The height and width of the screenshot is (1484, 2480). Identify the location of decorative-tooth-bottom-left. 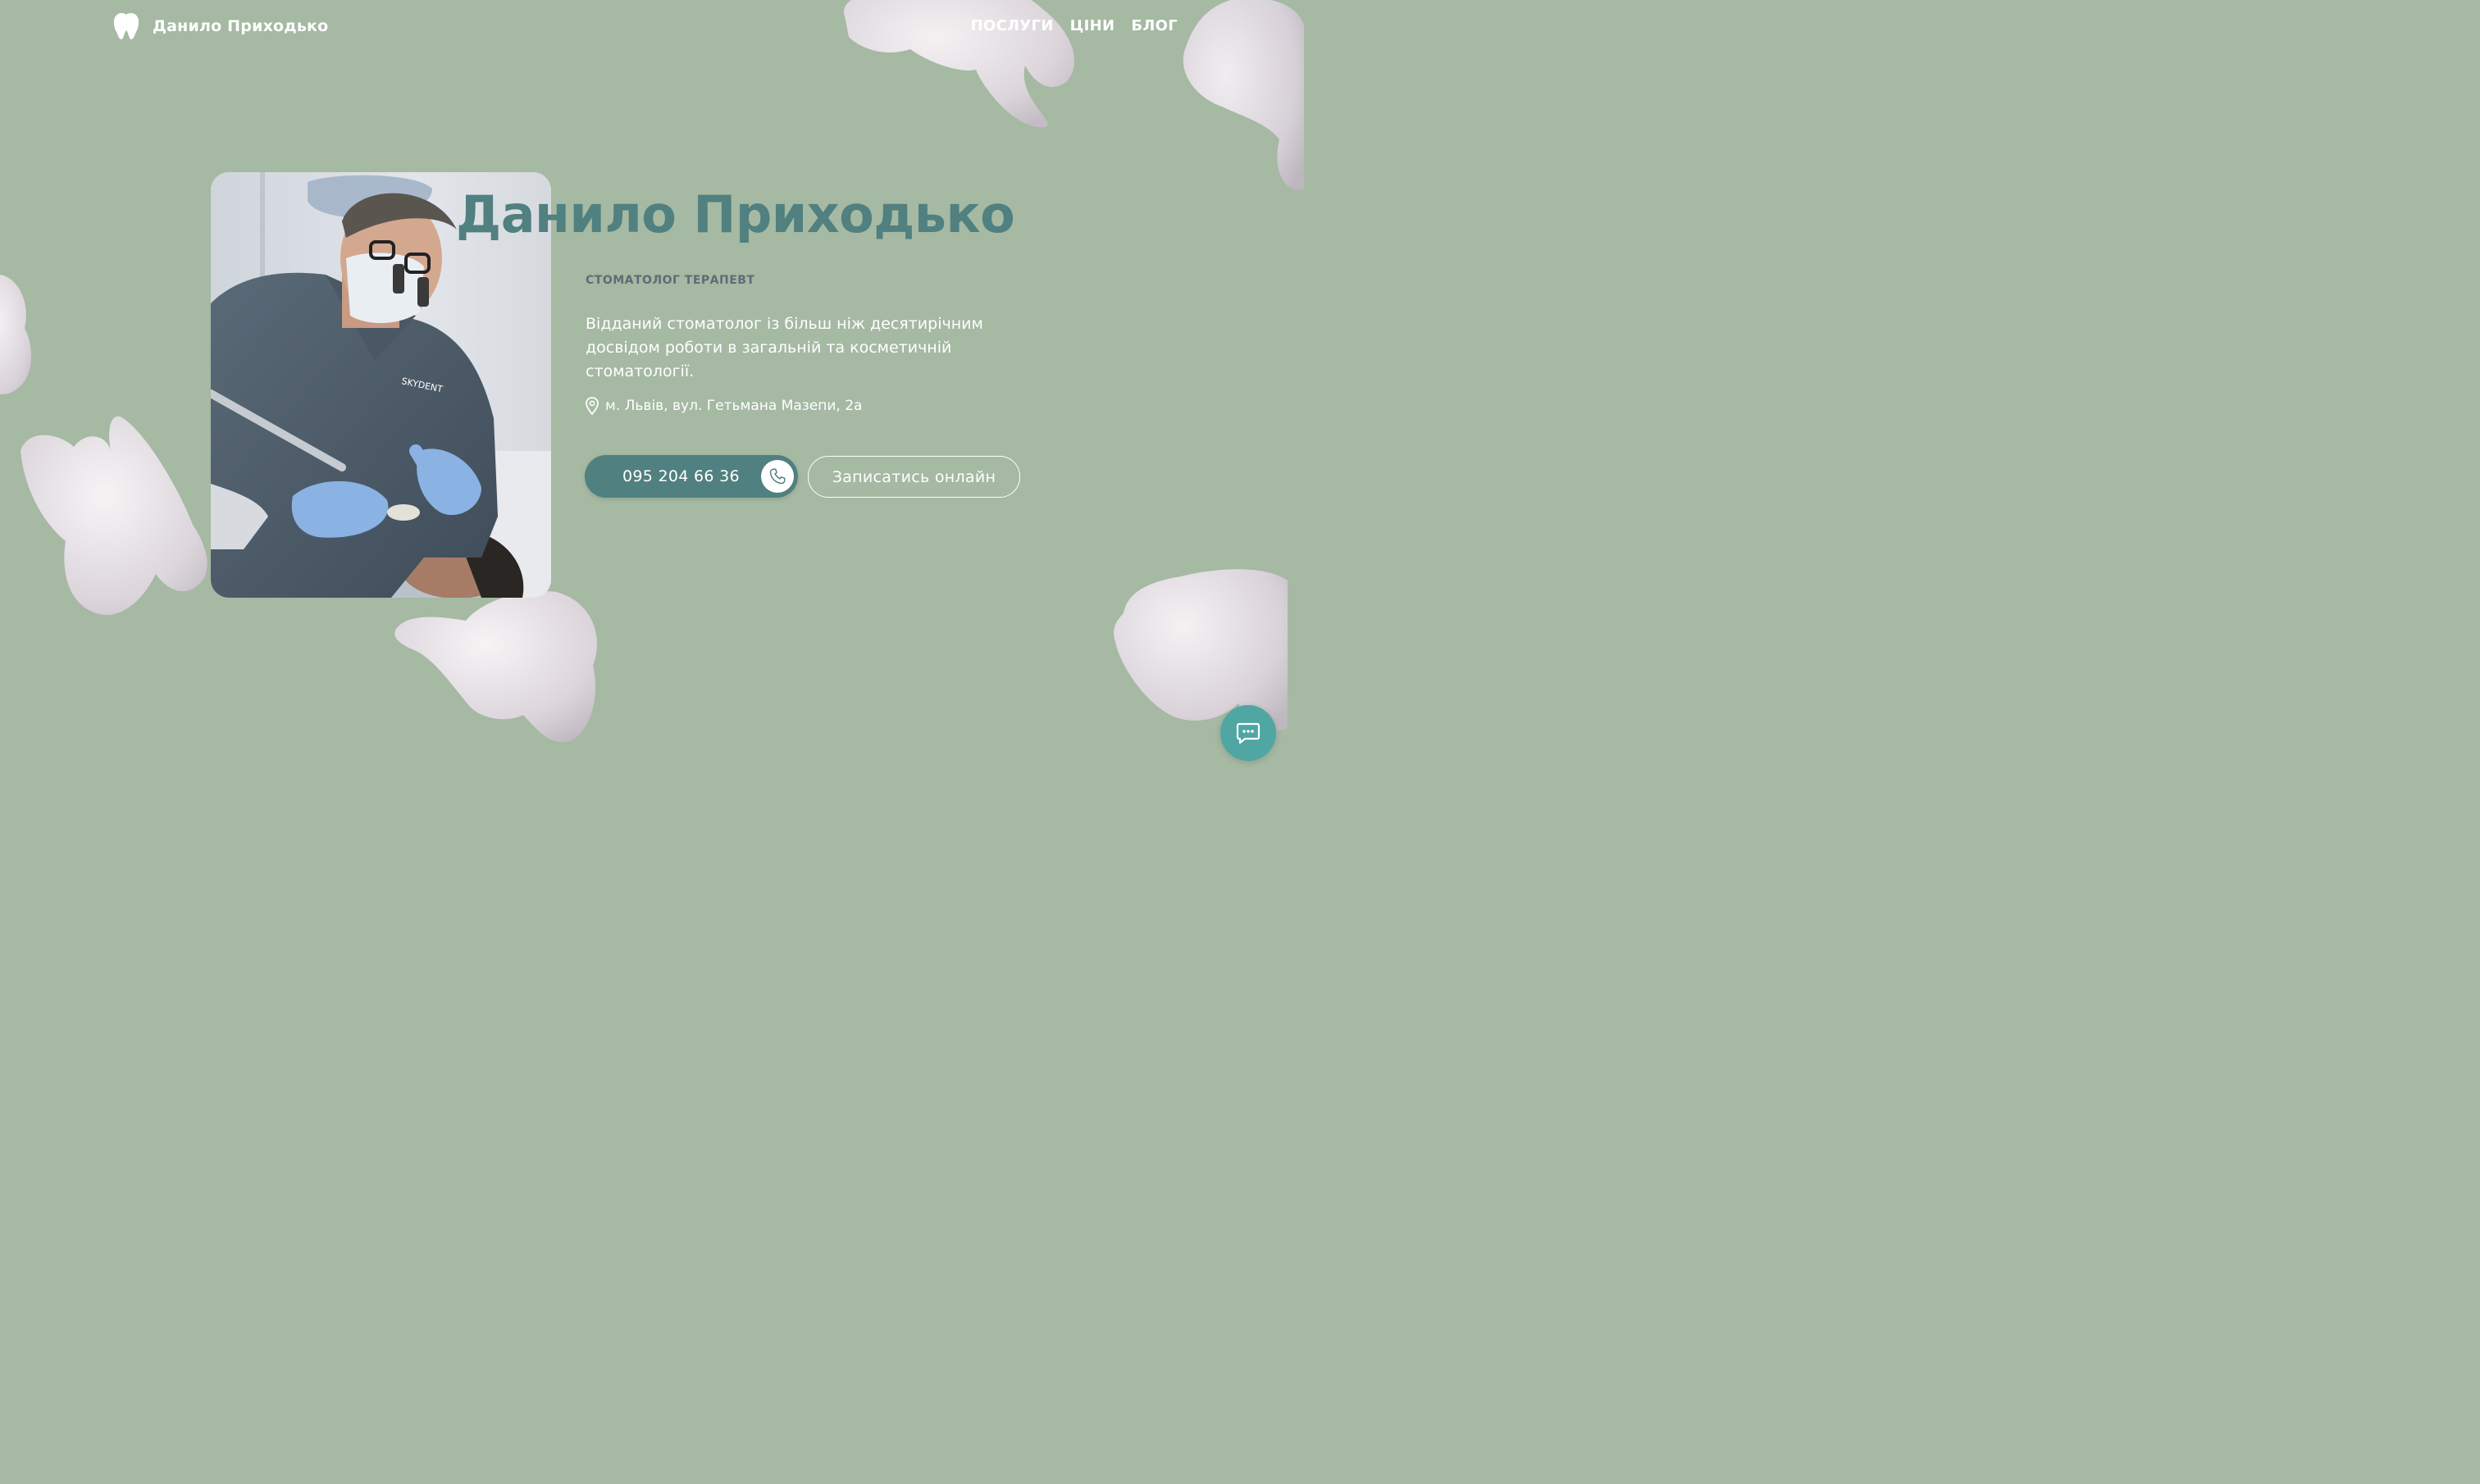
(114, 515).